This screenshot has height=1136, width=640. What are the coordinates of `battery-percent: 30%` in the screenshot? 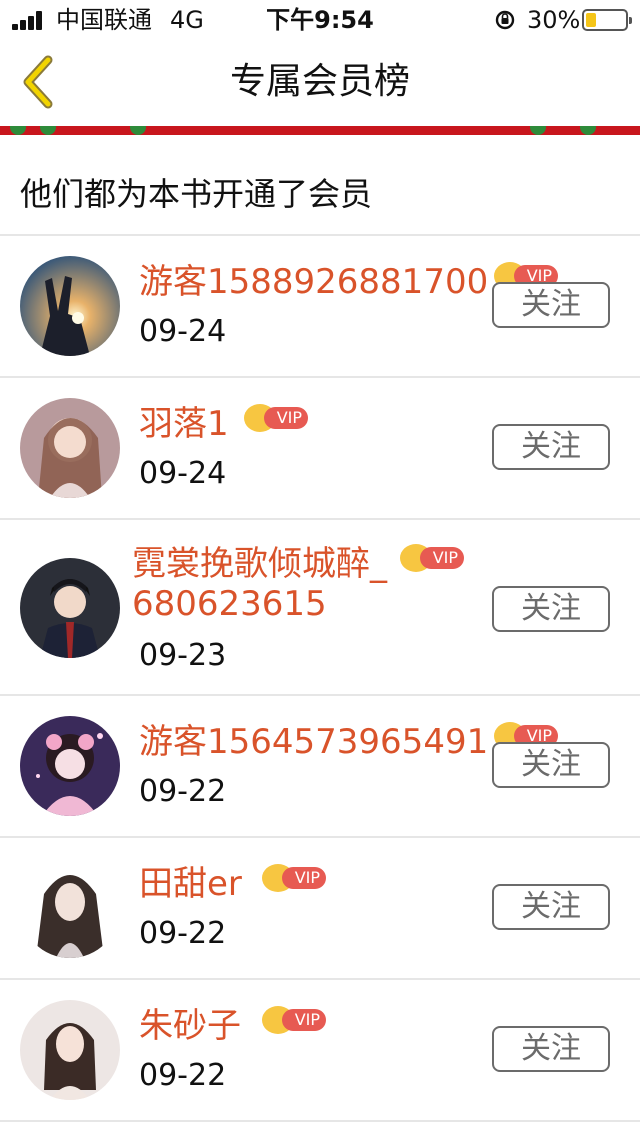 It's located at (554, 20).